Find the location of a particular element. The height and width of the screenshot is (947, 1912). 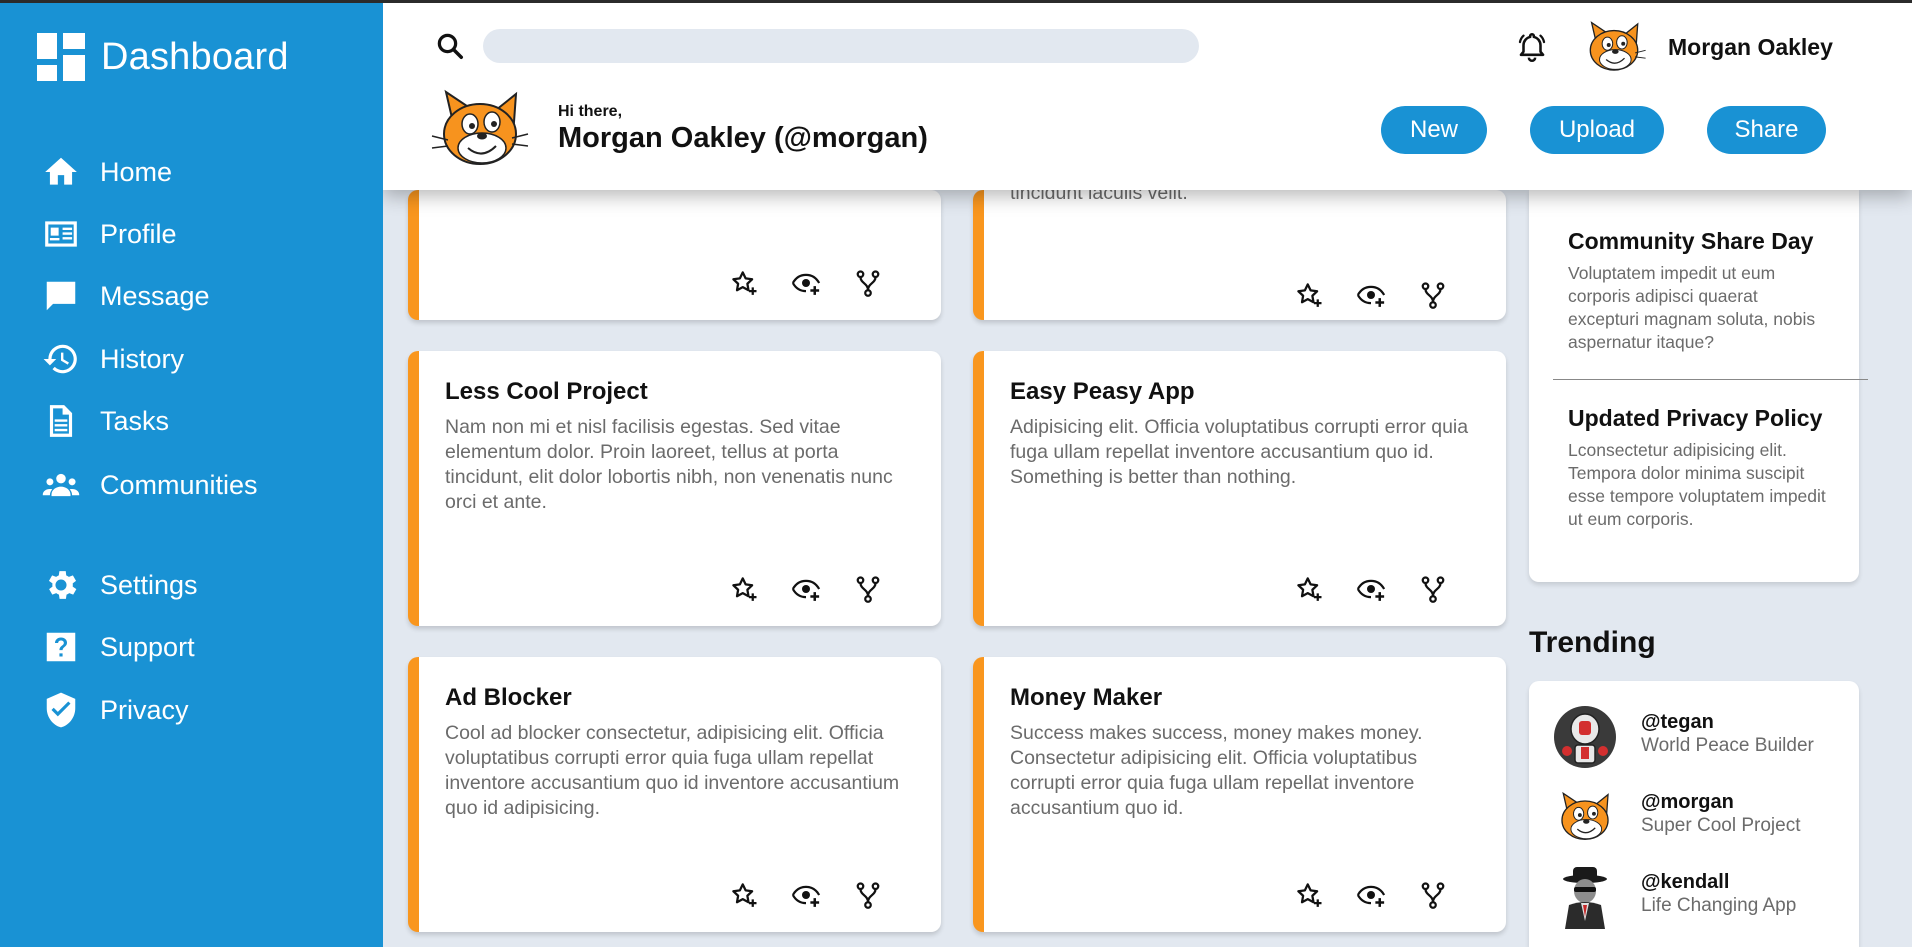

tasks-icon is located at coordinates (61, 421).